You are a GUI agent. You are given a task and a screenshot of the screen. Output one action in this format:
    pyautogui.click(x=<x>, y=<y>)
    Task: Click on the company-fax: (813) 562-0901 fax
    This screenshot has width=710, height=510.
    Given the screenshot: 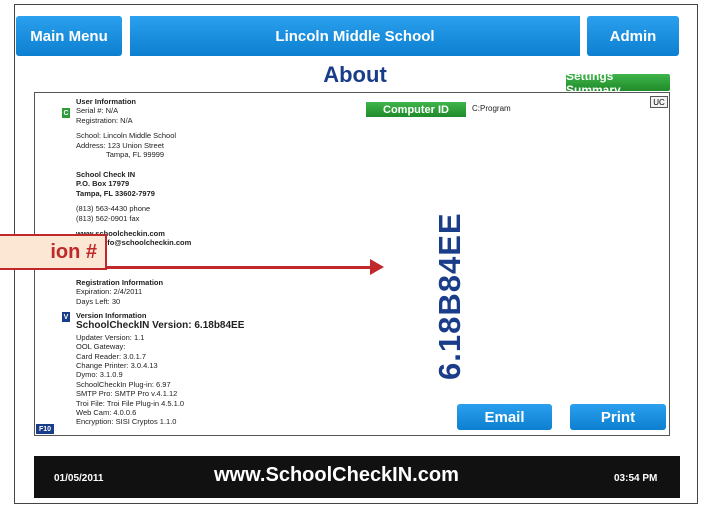 What is the action you would take?
    pyautogui.click(x=108, y=218)
    